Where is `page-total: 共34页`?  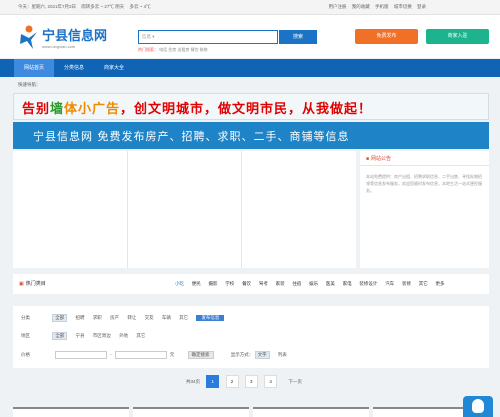 page-total: 共34页 is located at coordinates (193, 381).